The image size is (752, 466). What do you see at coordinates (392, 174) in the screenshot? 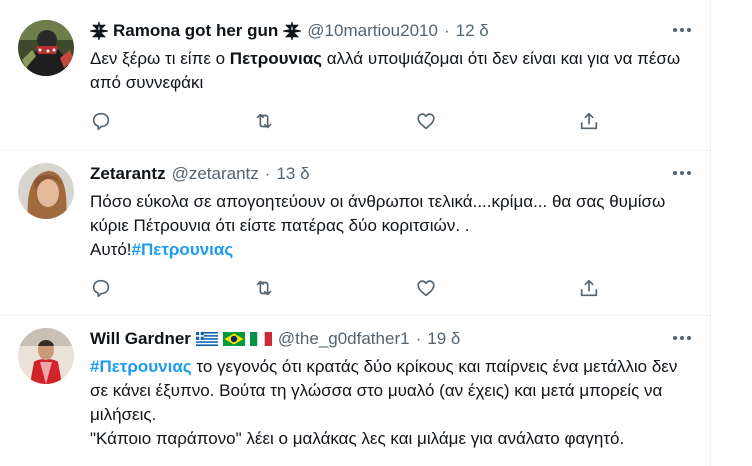
I see `tweet-header: Zetarantz @zetarantz · 13 δ` at bounding box center [392, 174].